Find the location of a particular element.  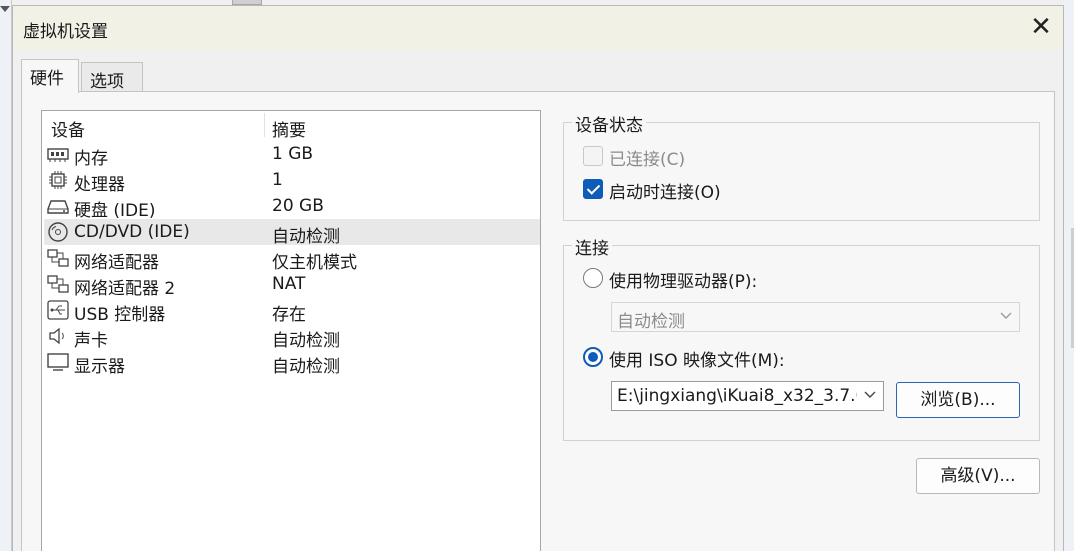

device-row-cd-dvd: CD/DVD (IDE) 自动检测 is located at coordinates (292, 233).